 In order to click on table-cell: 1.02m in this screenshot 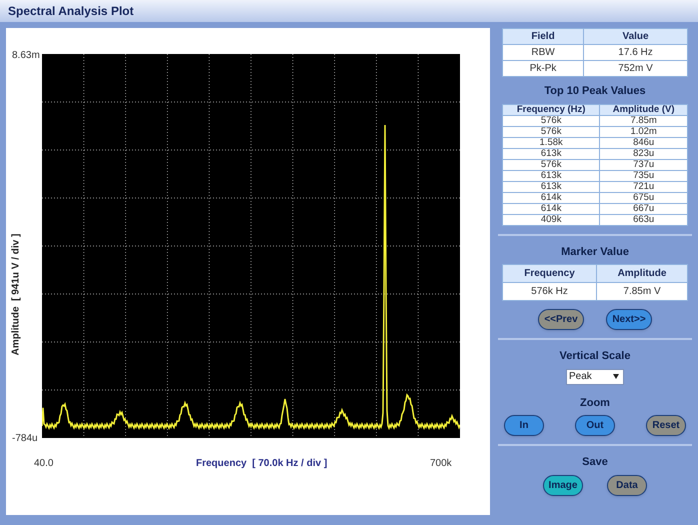, I will do `click(644, 131)`.